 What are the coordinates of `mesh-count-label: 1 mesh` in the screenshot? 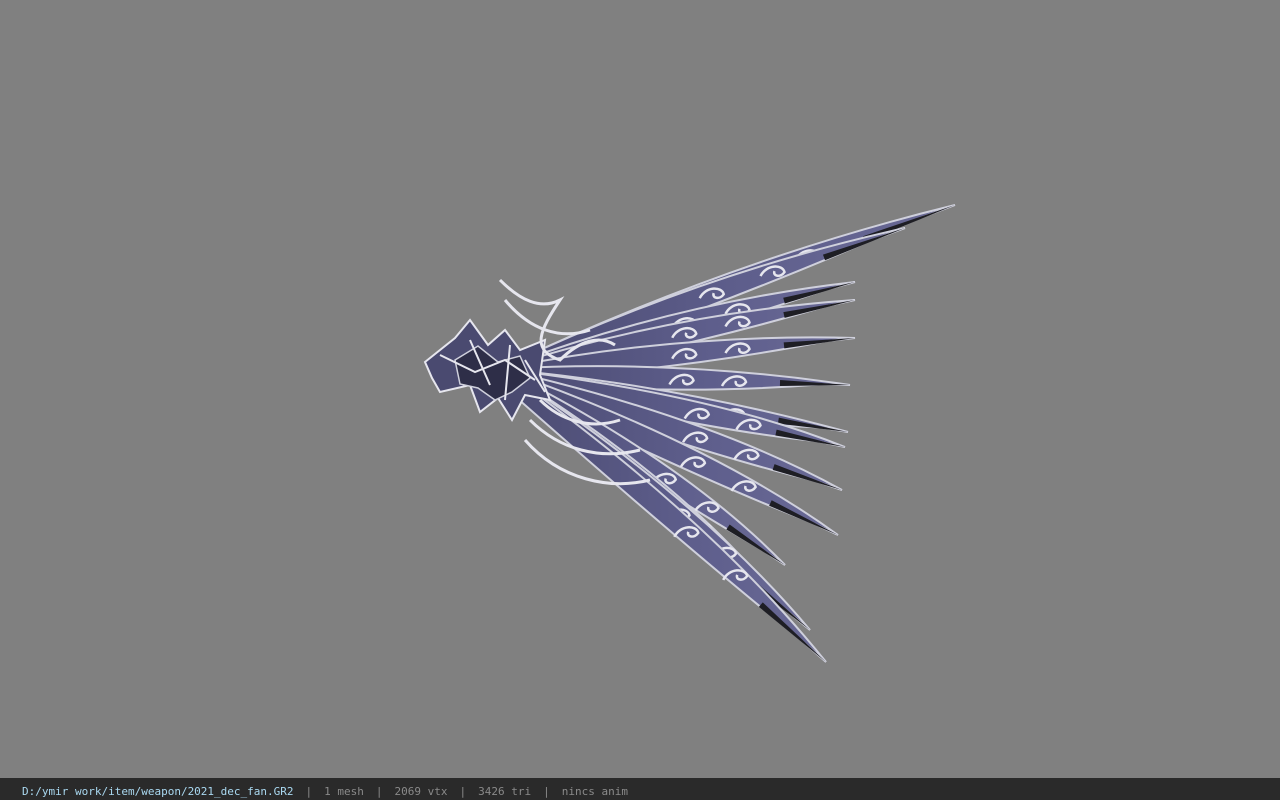 It's located at (344, 791).